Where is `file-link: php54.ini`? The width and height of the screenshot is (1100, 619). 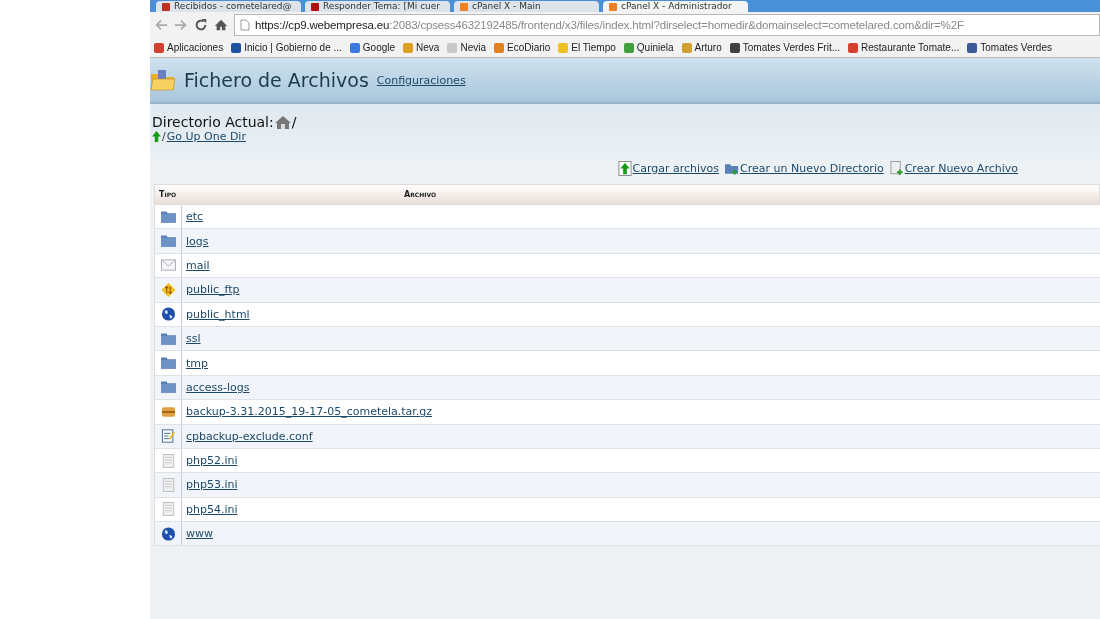
file-link: php54.ini is located at coordinates (212, 509).